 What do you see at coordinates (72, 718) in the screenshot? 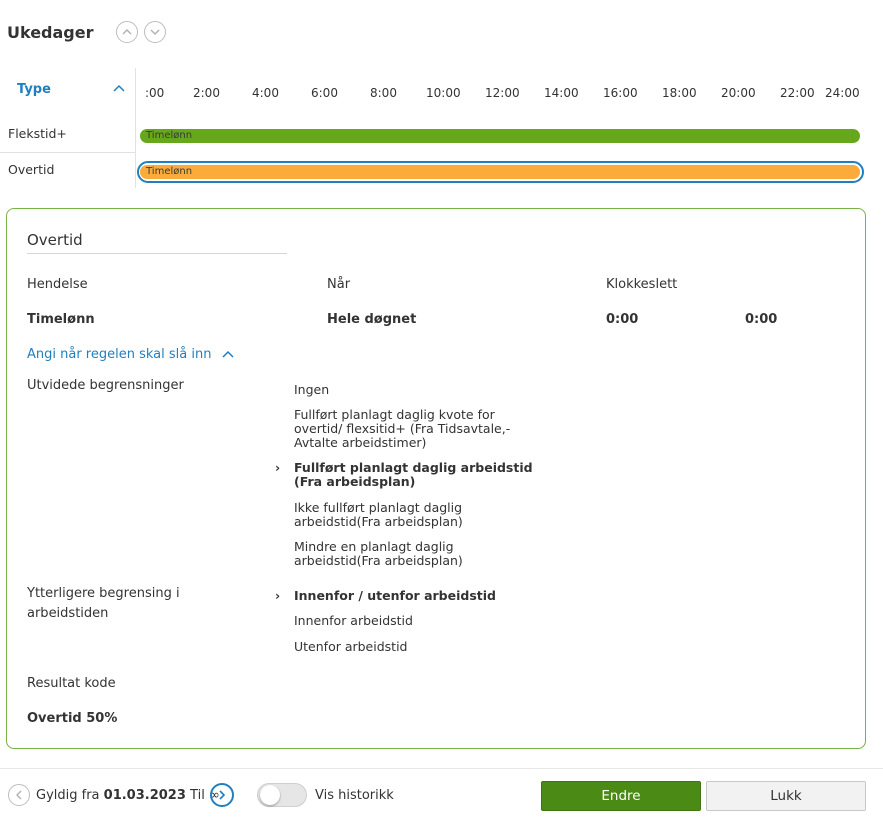
I see `result-code-value: Overtid 50%` at bounding box center [72, 718].